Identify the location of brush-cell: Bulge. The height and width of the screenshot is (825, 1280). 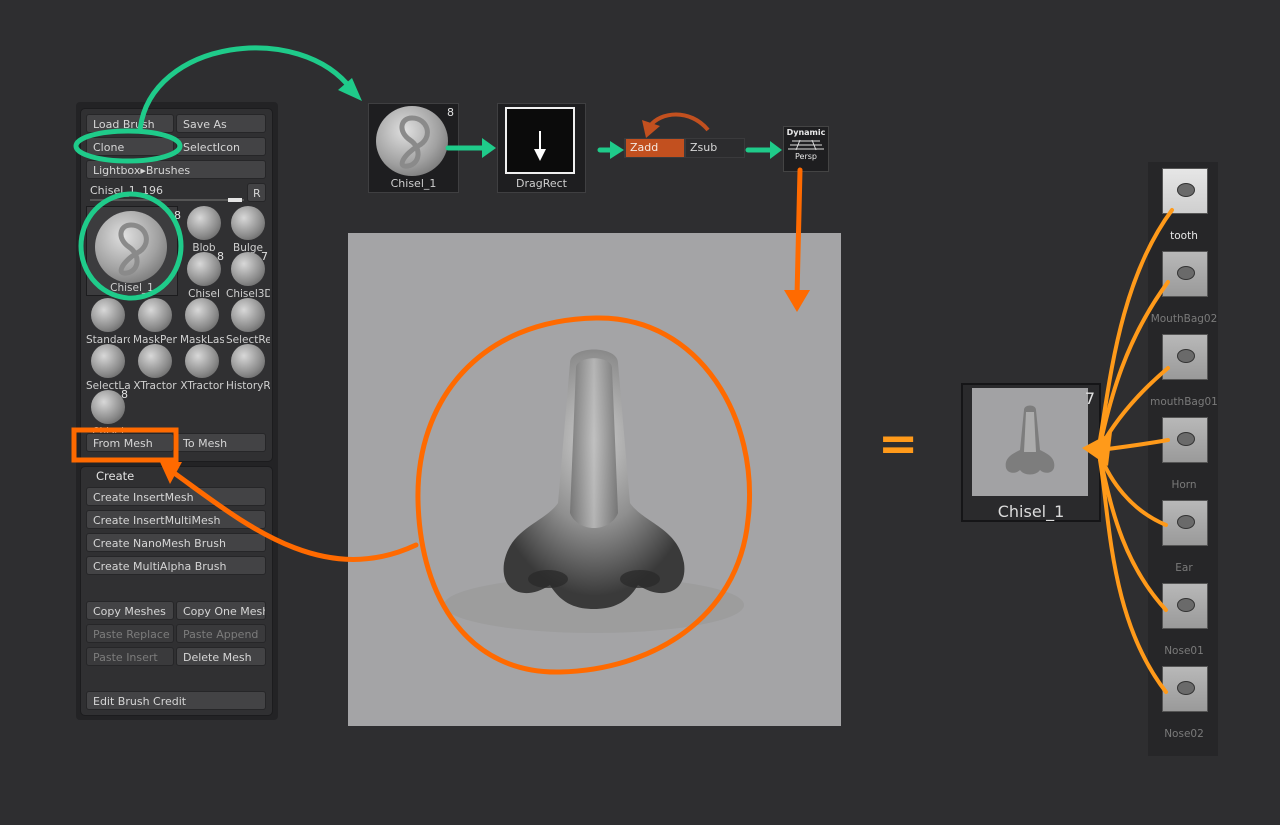
(248, 230).